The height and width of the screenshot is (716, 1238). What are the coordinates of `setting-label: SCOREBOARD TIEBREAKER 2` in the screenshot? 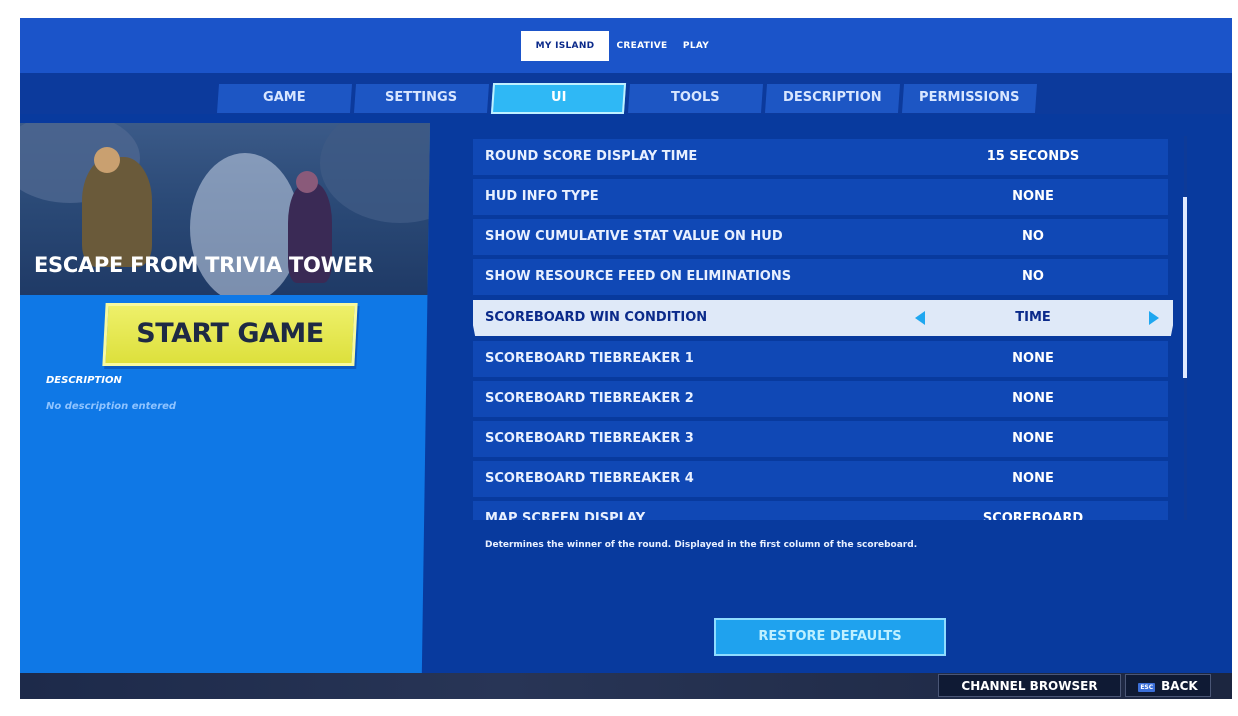 It's located at (589, 398).